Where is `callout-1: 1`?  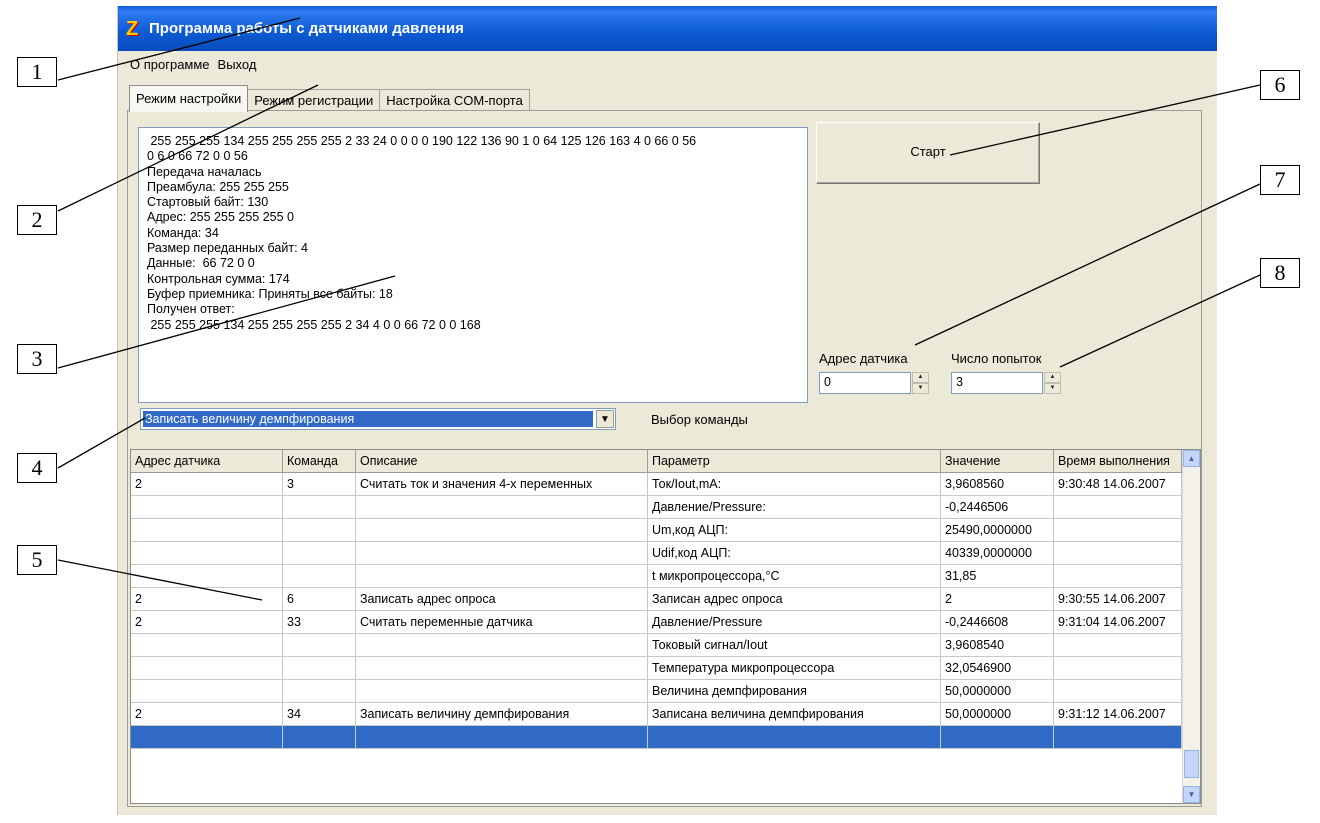 callout-1: 1 is located at coordinates (37, 72).